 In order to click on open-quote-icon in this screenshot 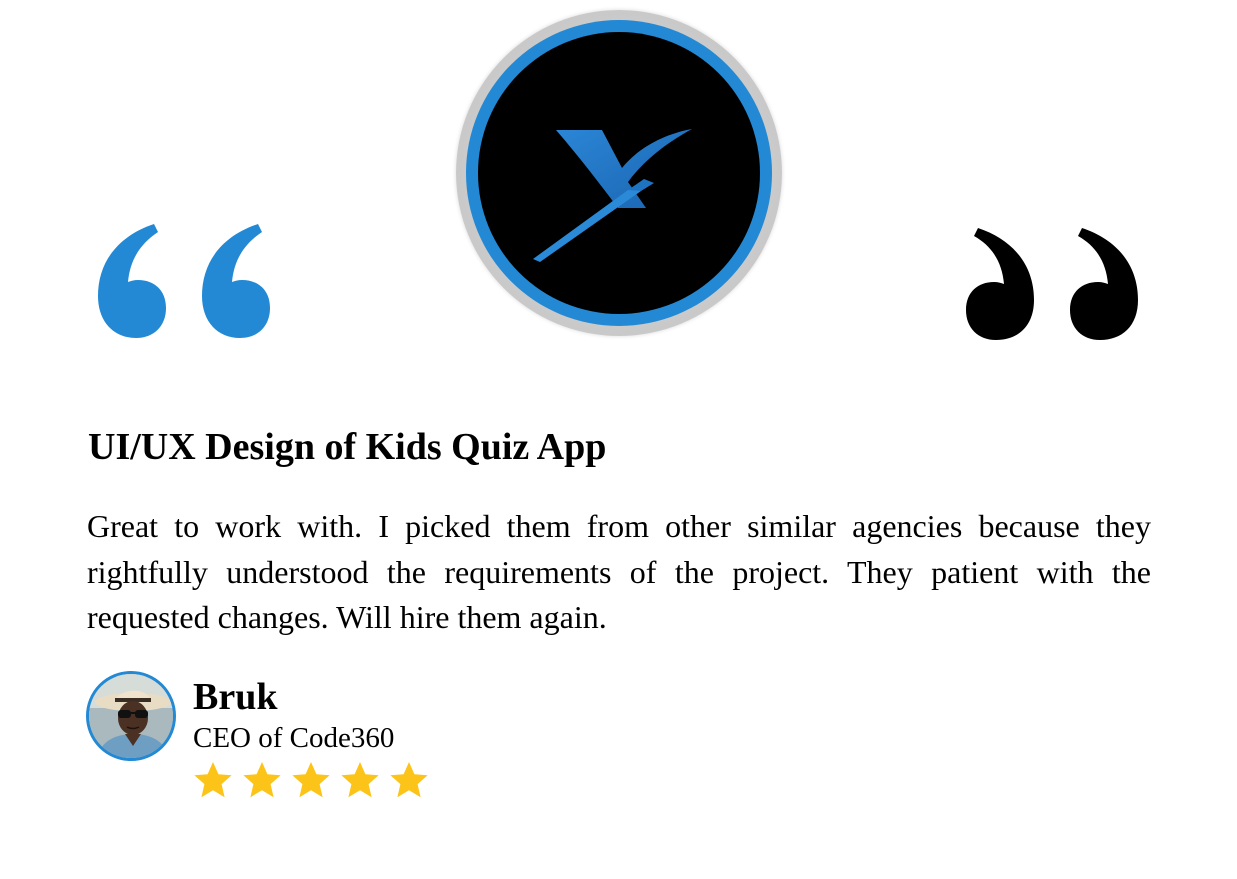, I will do `click(184, 281)`.